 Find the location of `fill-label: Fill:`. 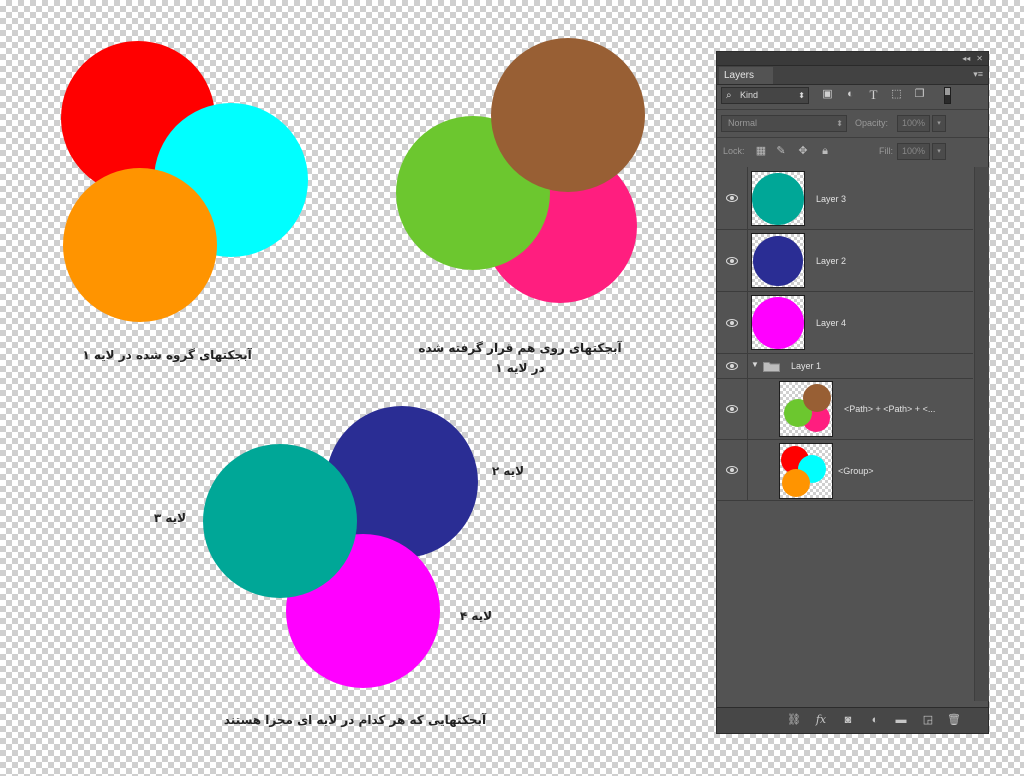

fill-label: Fill: is located at coordinates (886, 151).